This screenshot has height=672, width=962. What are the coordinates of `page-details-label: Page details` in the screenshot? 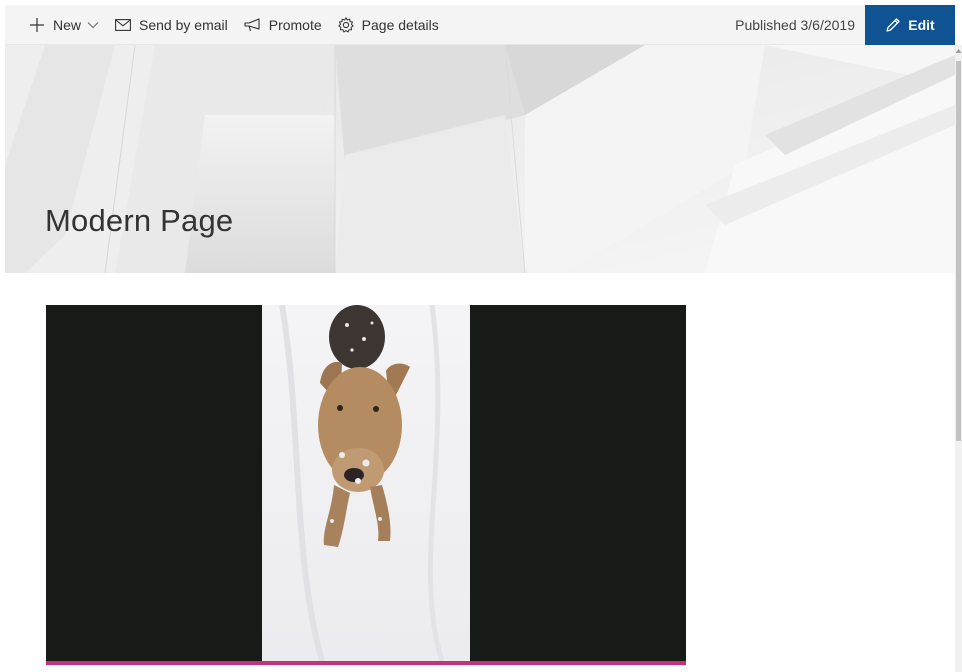 It's located at (400, 24).